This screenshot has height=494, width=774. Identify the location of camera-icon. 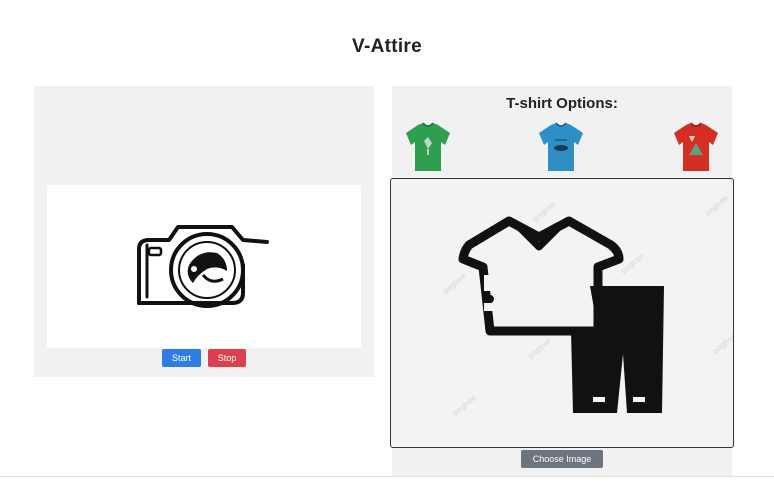
(203, 266).